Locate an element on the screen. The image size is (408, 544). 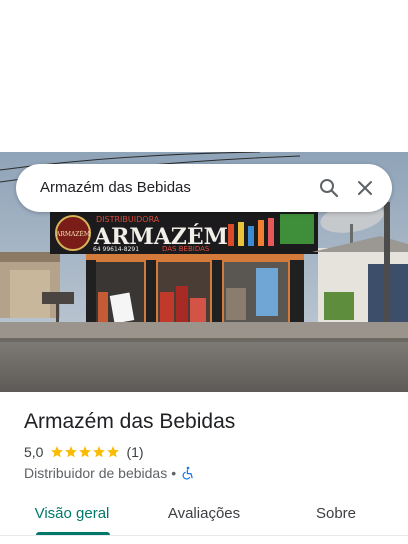
category-row: Distribuidor de bebidas • is located at coordinates (109, 473).